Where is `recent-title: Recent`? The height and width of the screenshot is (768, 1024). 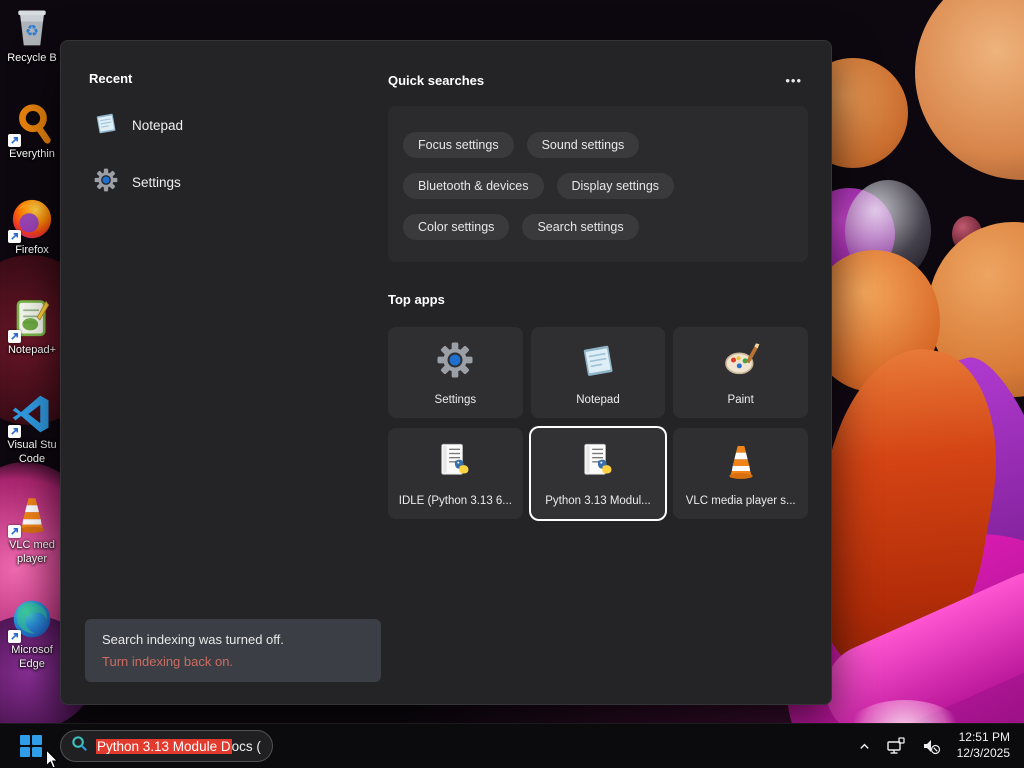 recent-title: Recent is located at coordinates (111, 78).